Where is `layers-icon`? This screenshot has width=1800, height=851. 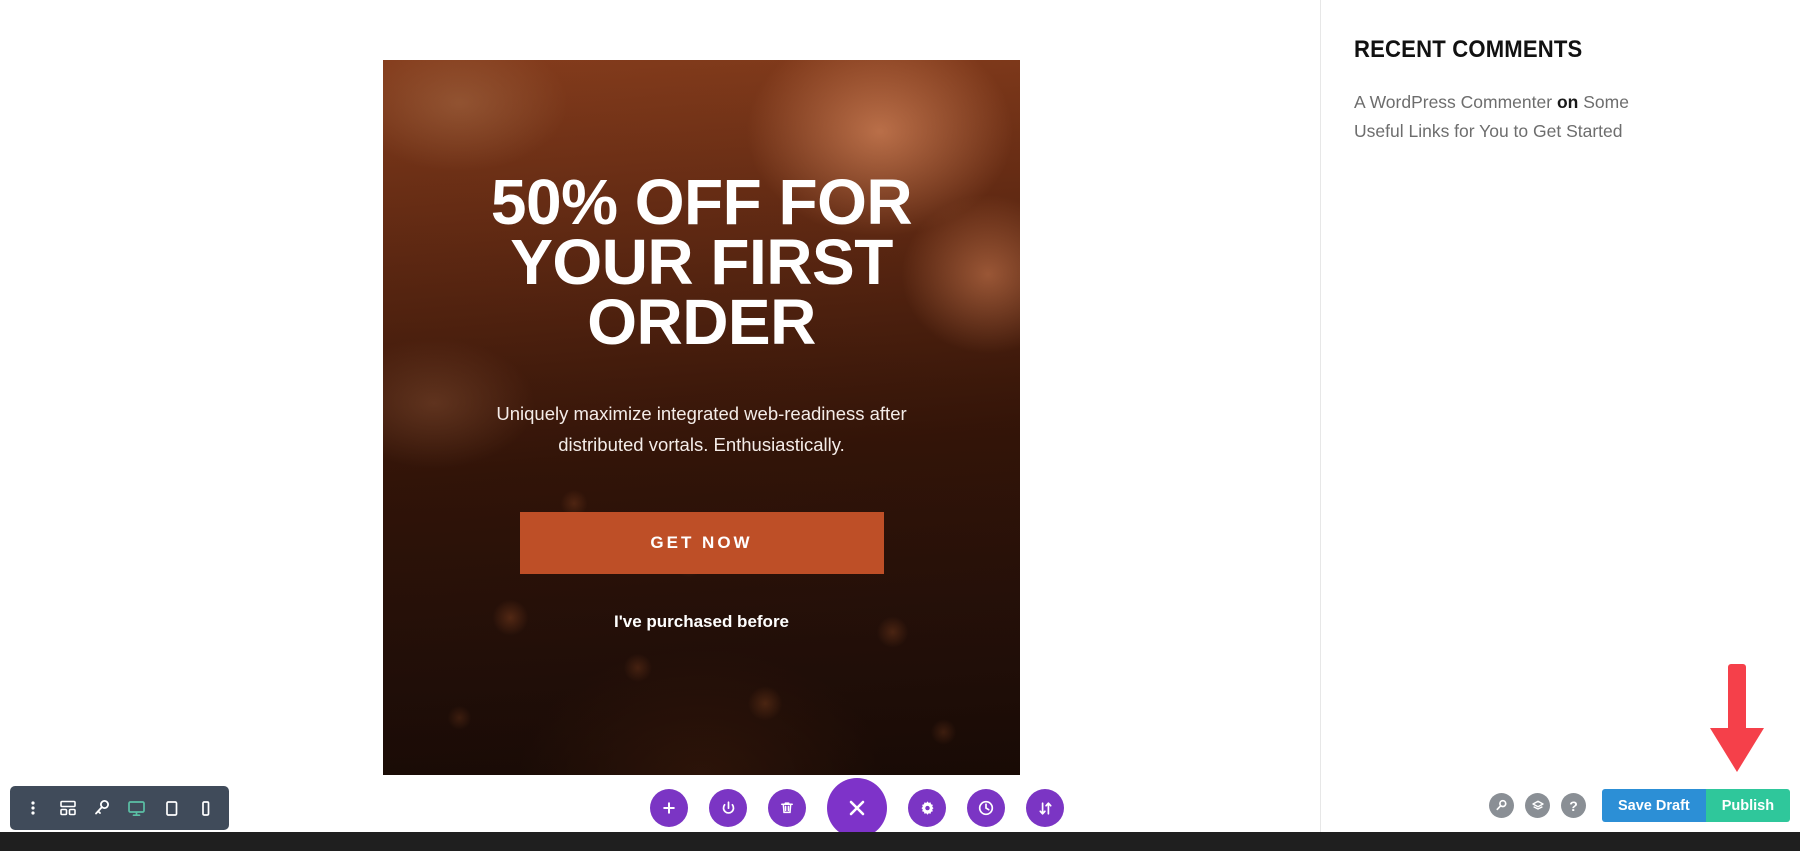
layers-icon is located at coordinates (1537, 805).